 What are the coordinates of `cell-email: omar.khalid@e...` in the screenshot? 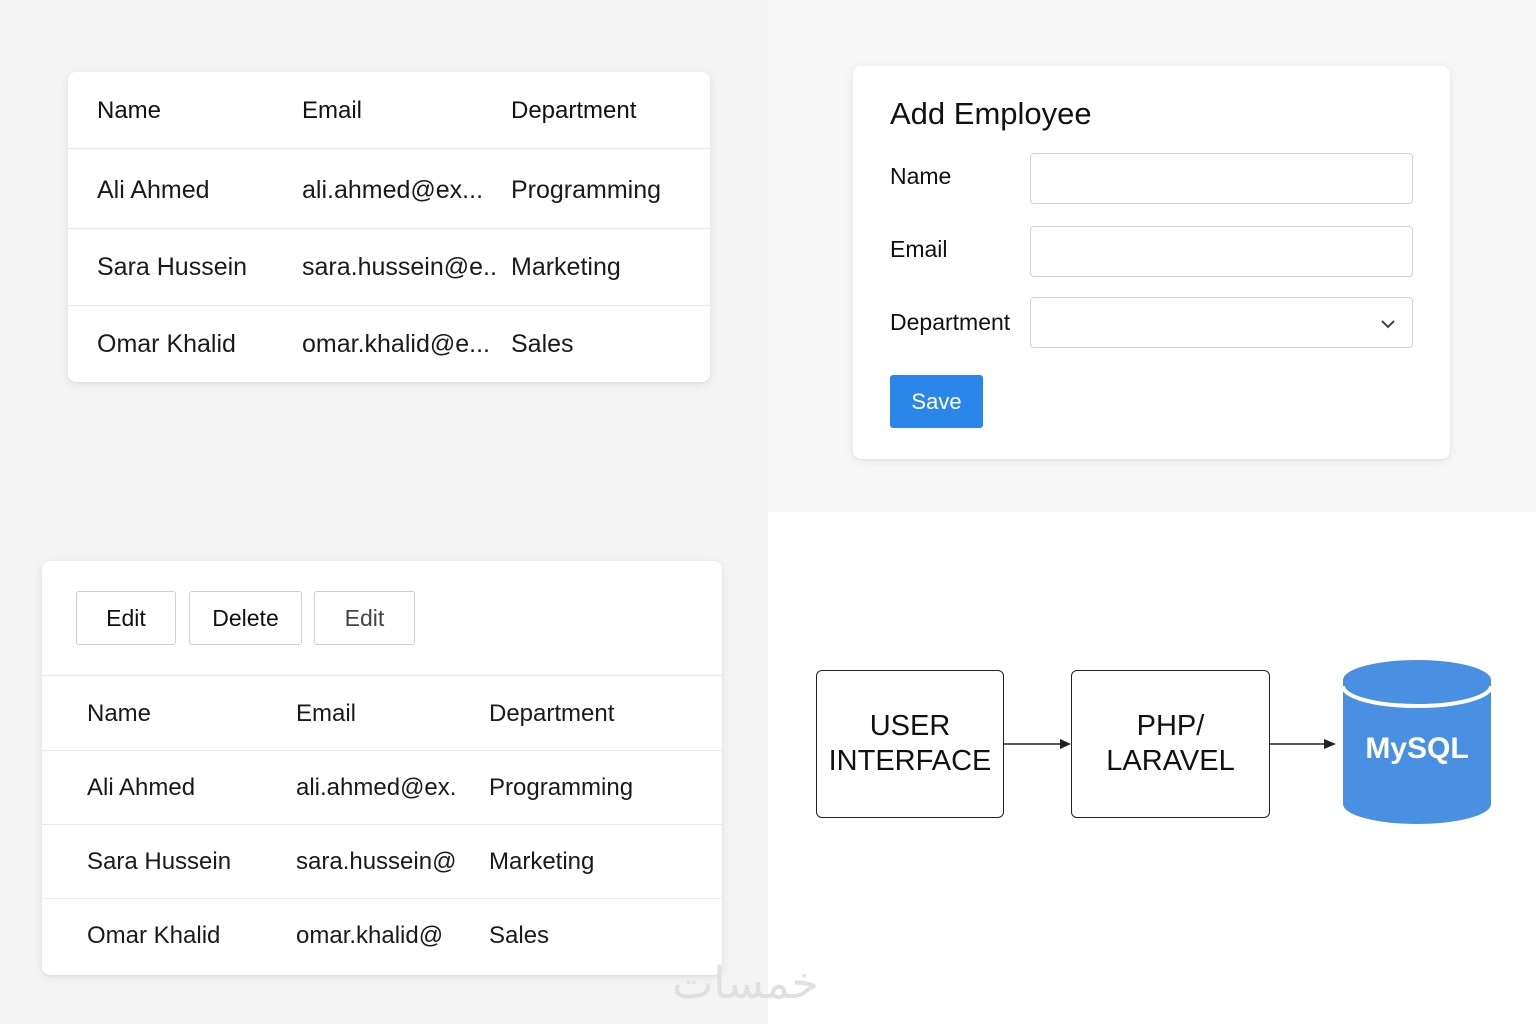 It's located at (396, 344).